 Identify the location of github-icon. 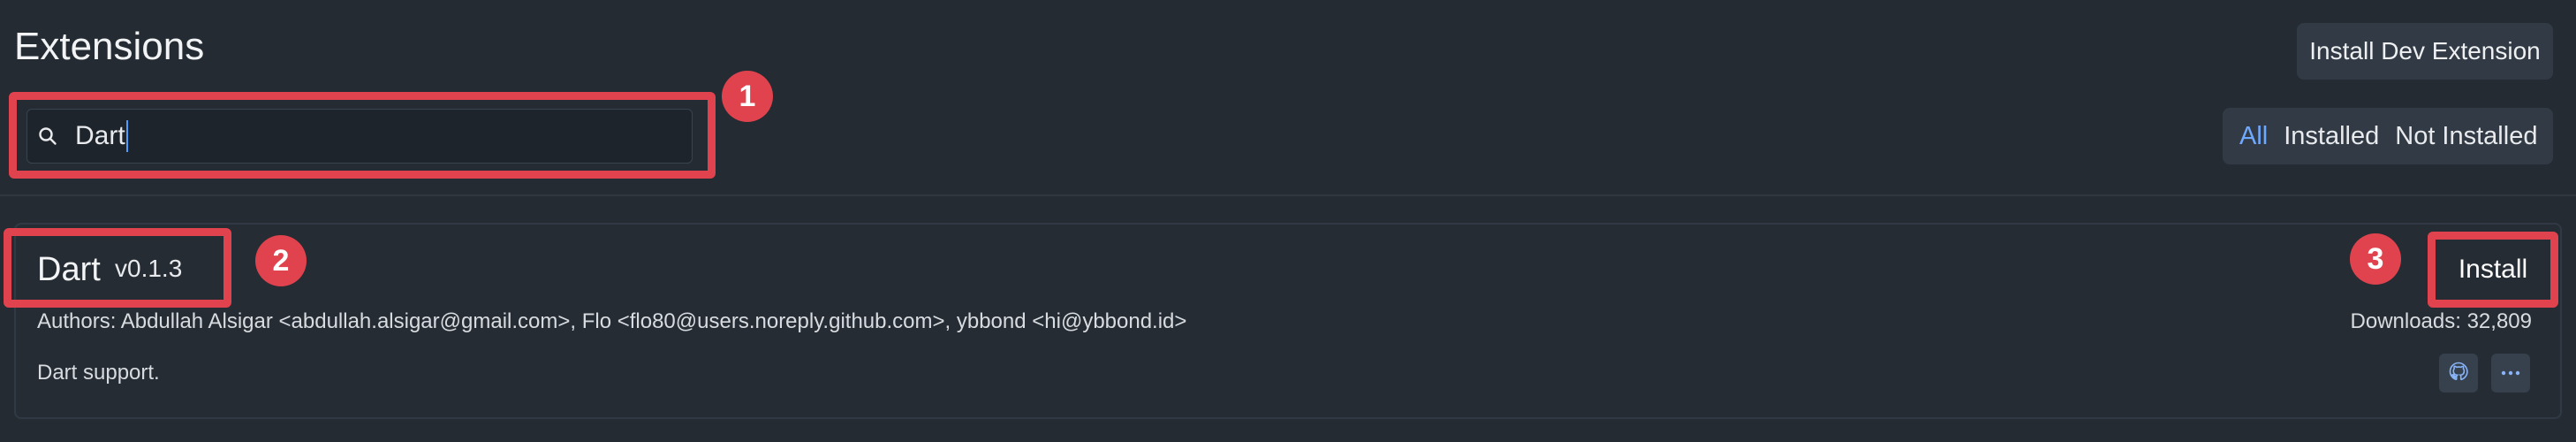
(2458, 373).